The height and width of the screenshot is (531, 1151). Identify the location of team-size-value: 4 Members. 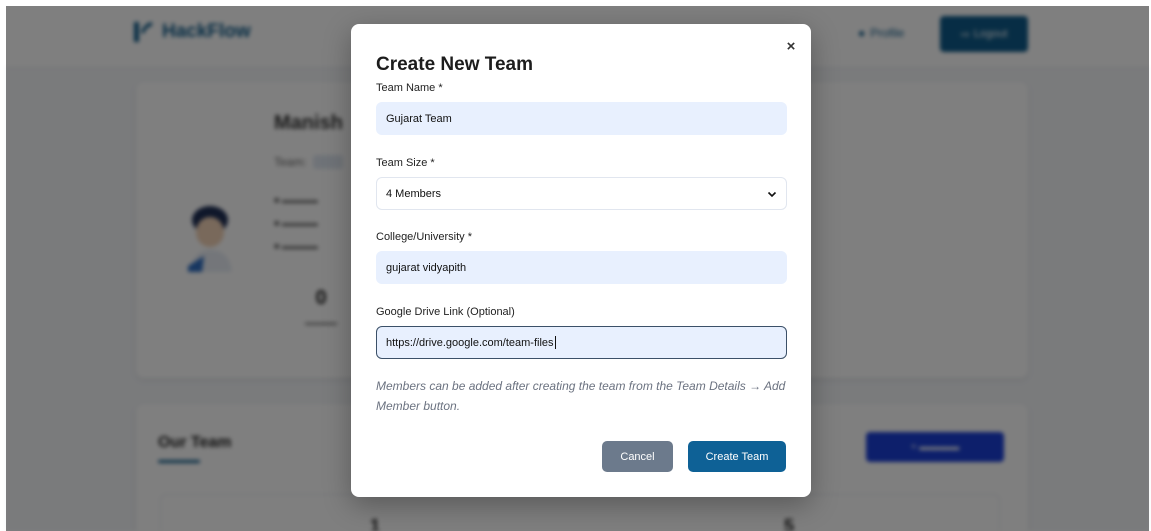
(414, 193).